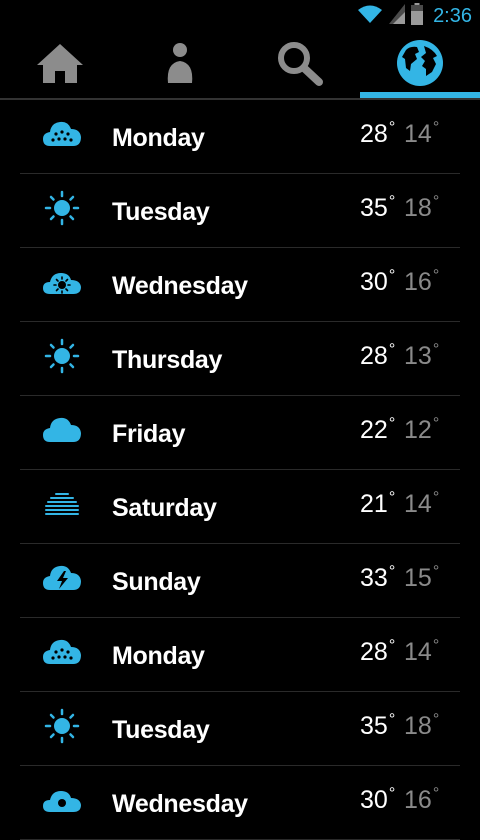 This screenshot has width=480, height=840. Describe the element at coordinates (422, 577) in the screenshot. I see `low-temp: 15°` at that location.